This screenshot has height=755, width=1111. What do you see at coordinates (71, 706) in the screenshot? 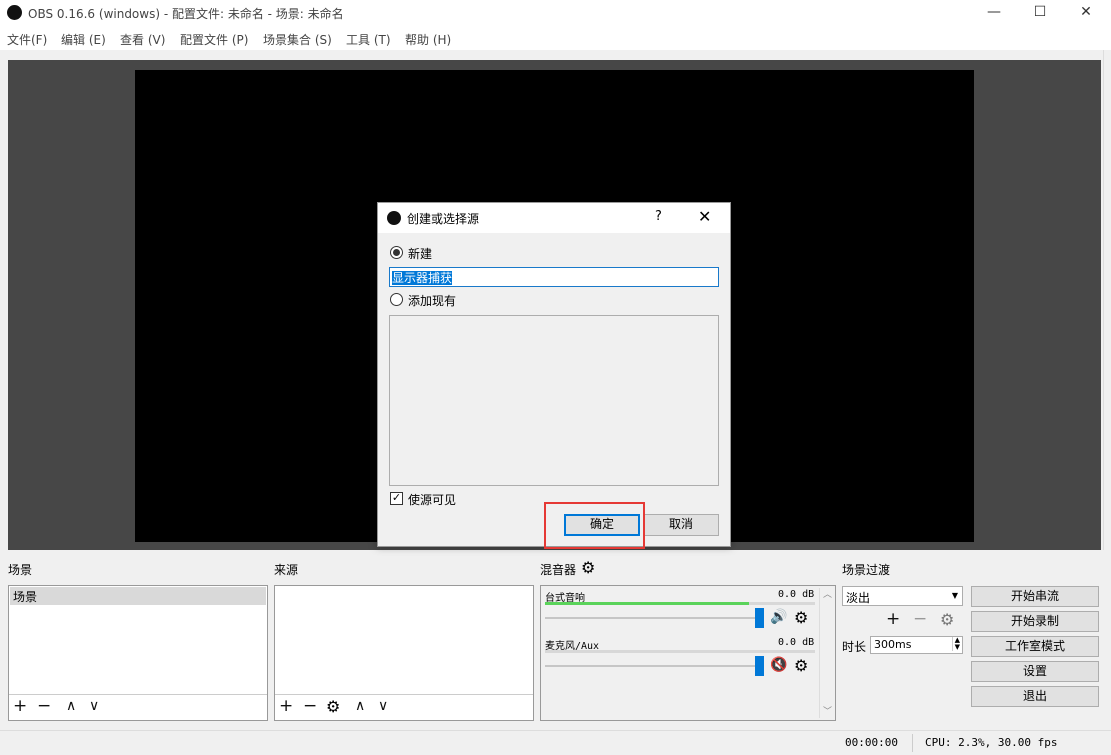
I see `scene-up-button: ∧` at bounding box center [71, 706].